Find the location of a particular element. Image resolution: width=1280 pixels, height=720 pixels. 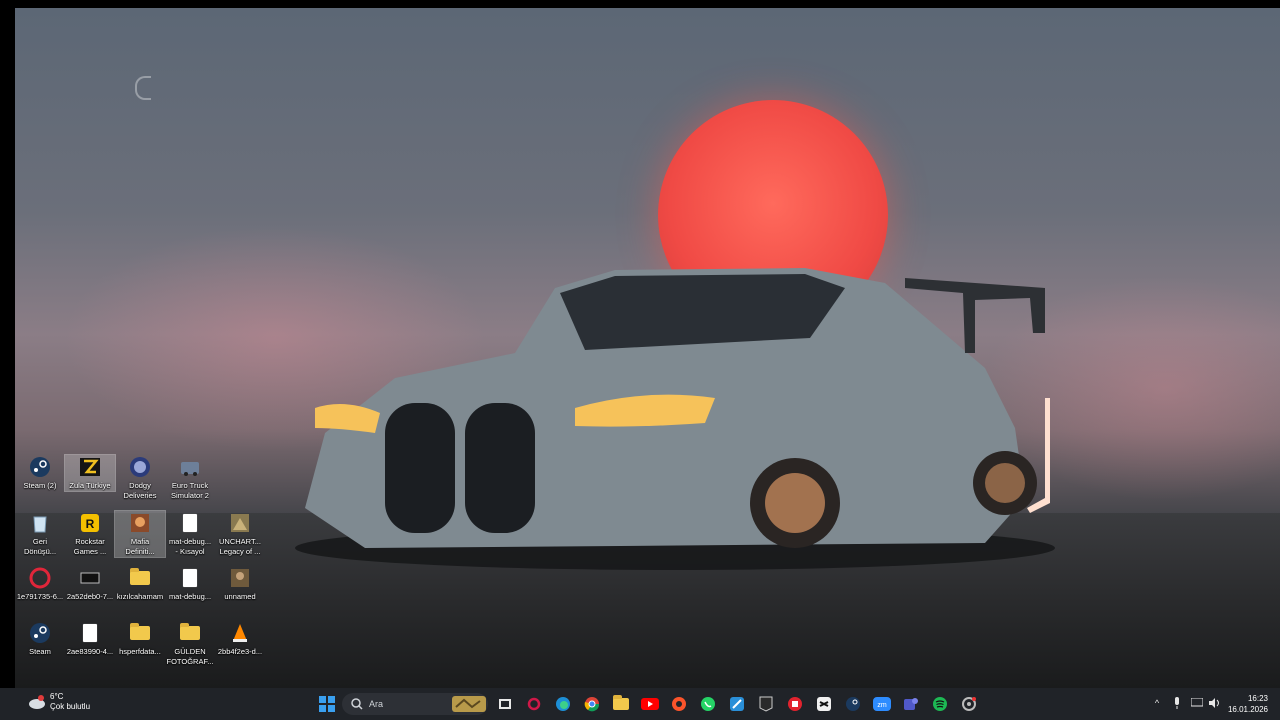

image-thumbnail-icon is located at coordinates (240, 578).